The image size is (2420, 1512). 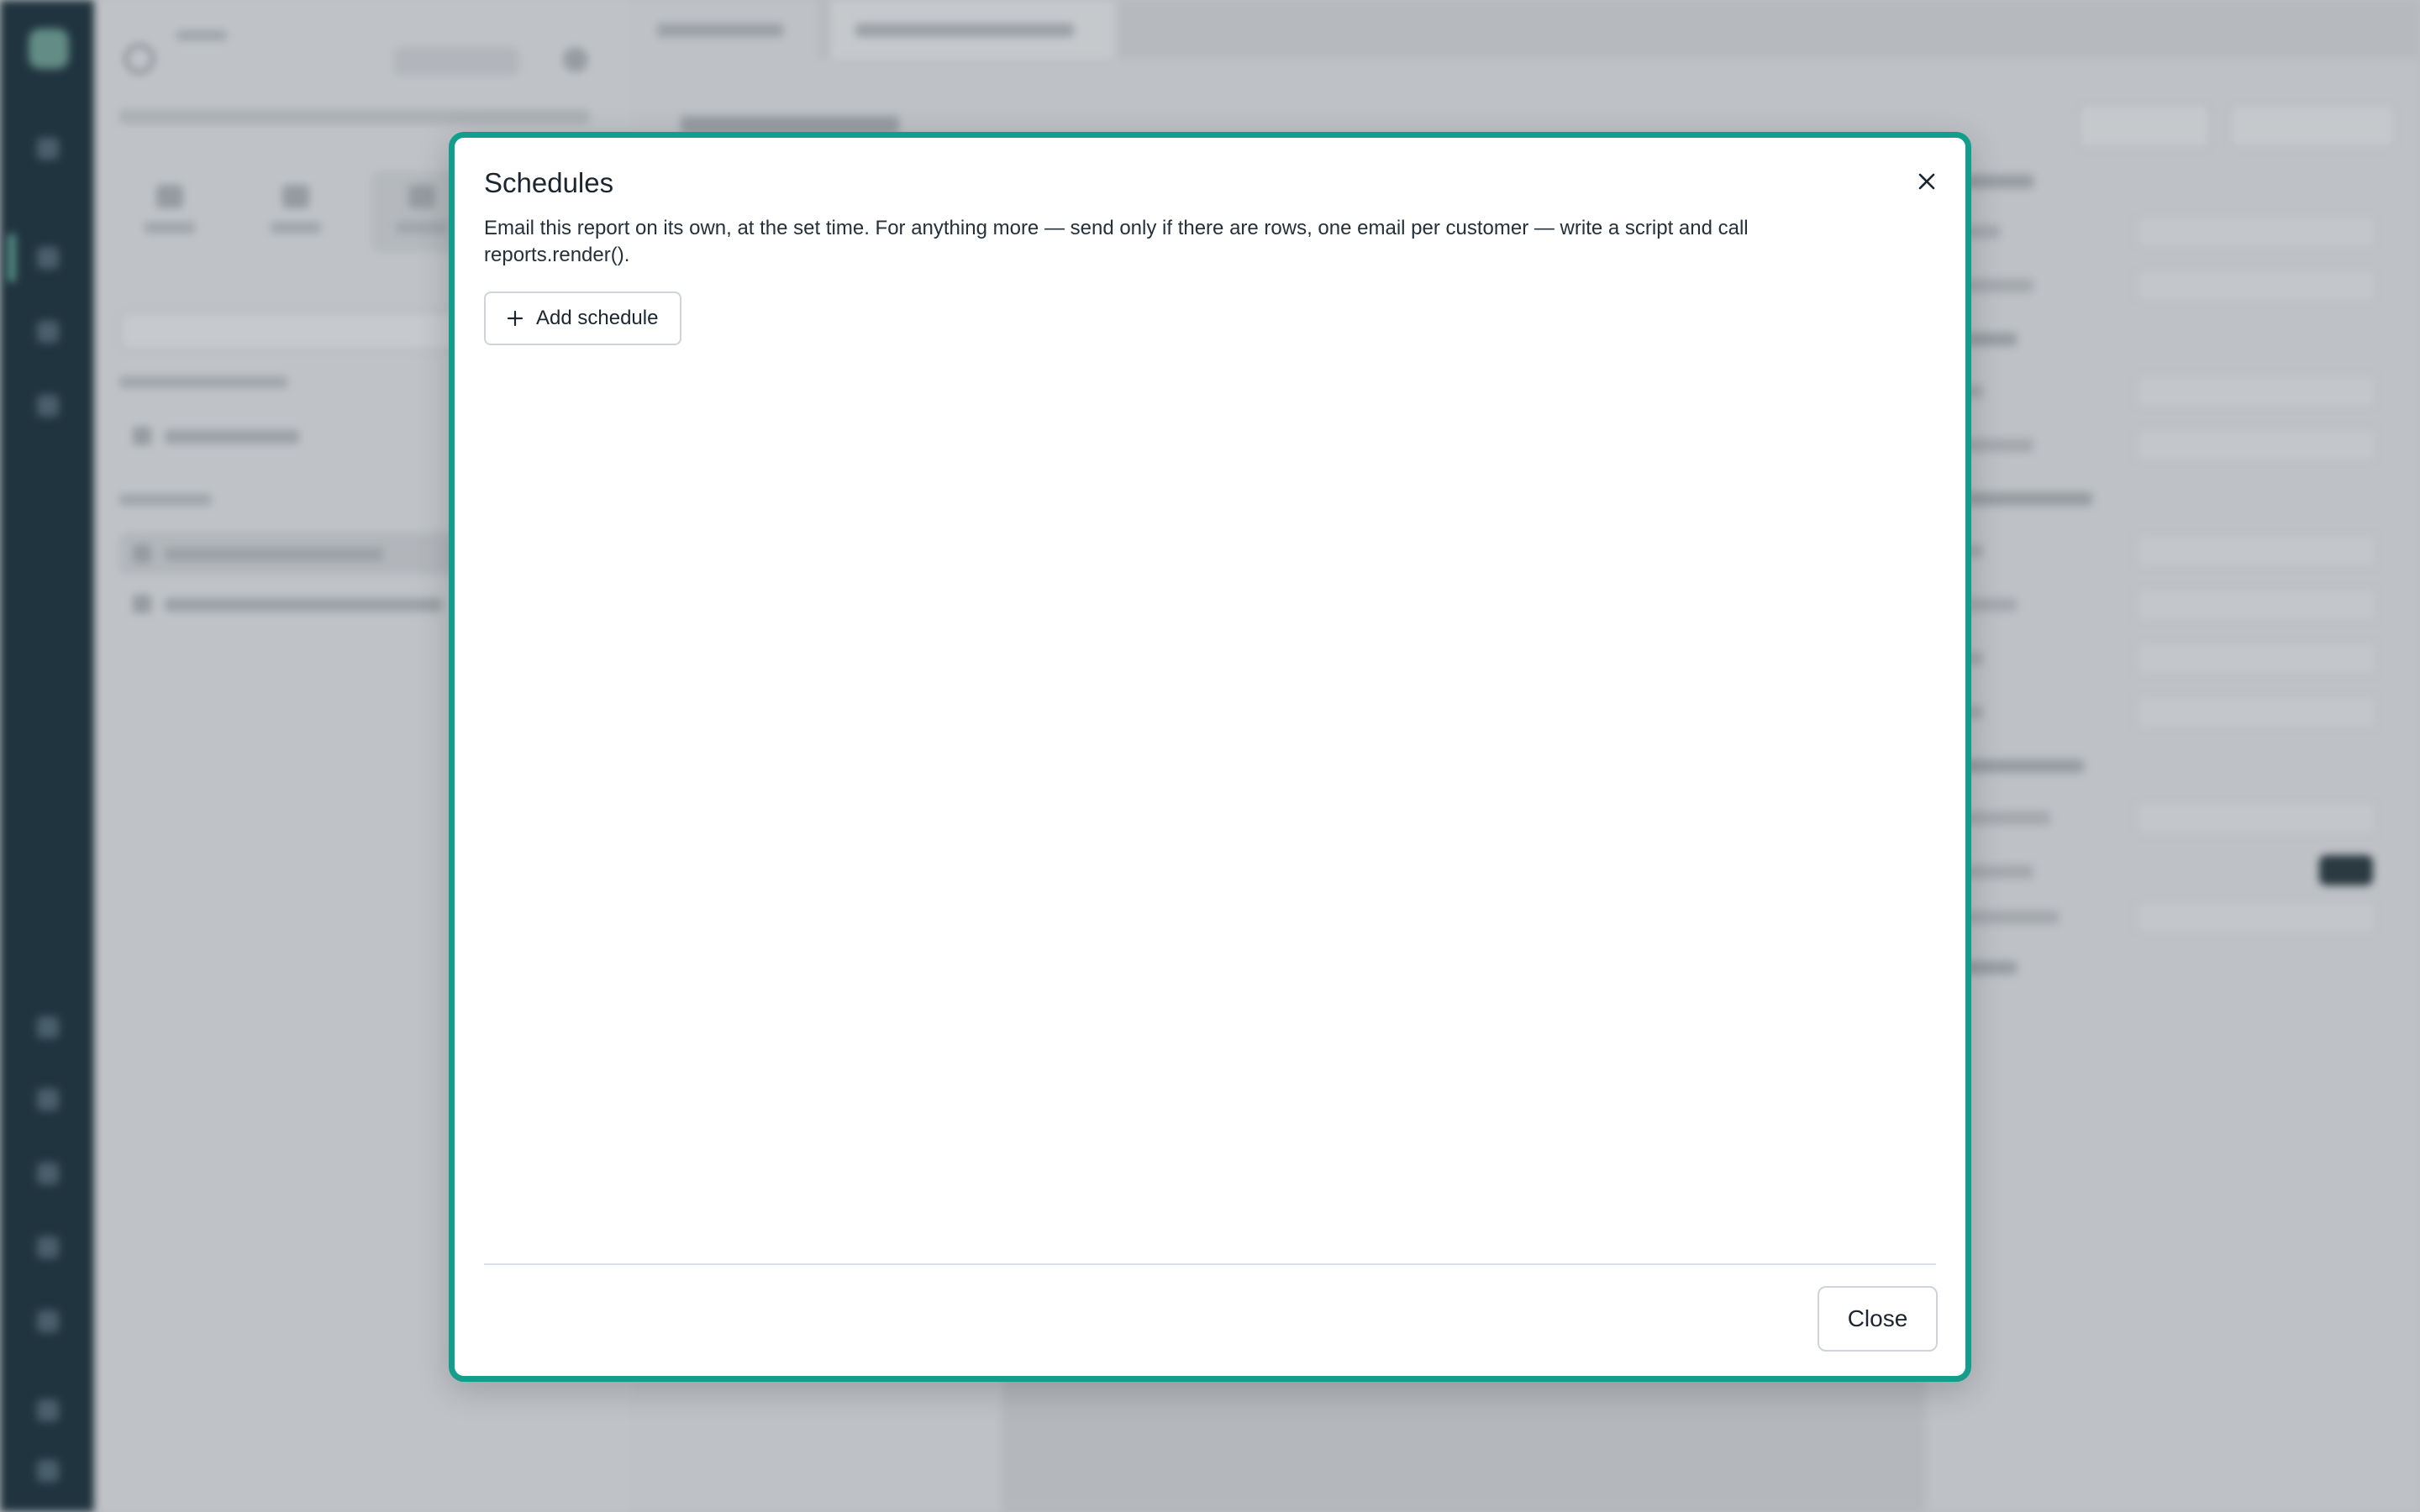 I want to click on close-button: Close, so click(x=1878, y=1319).